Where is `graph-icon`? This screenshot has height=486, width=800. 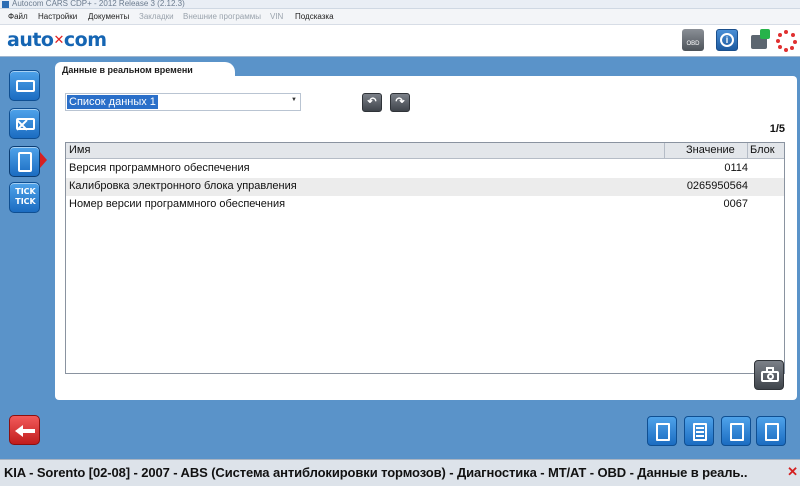
graph-icon is located at coordinates (772, 432).